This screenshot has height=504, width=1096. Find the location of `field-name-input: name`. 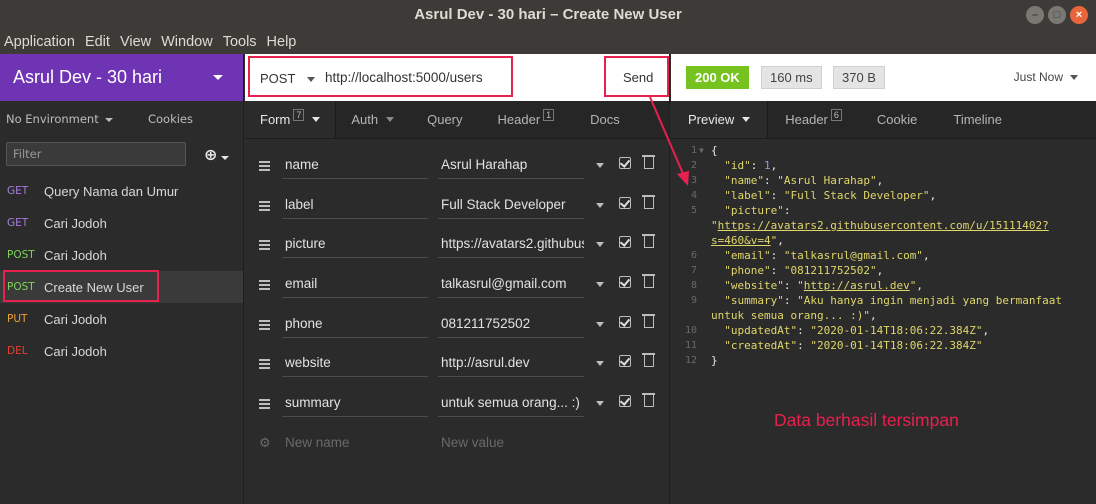

field-name-input: name is located at coordinates (355, 165).